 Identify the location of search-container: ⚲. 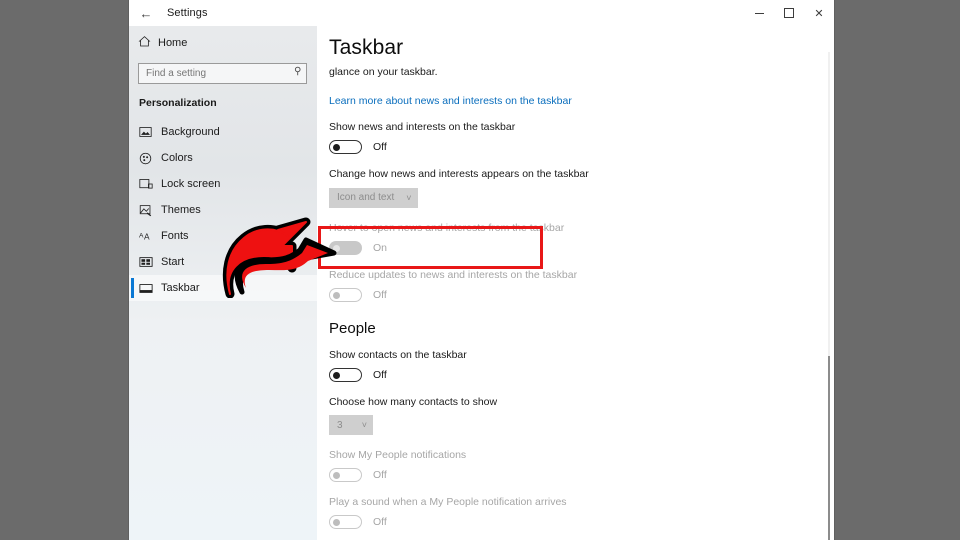
(223, 69).